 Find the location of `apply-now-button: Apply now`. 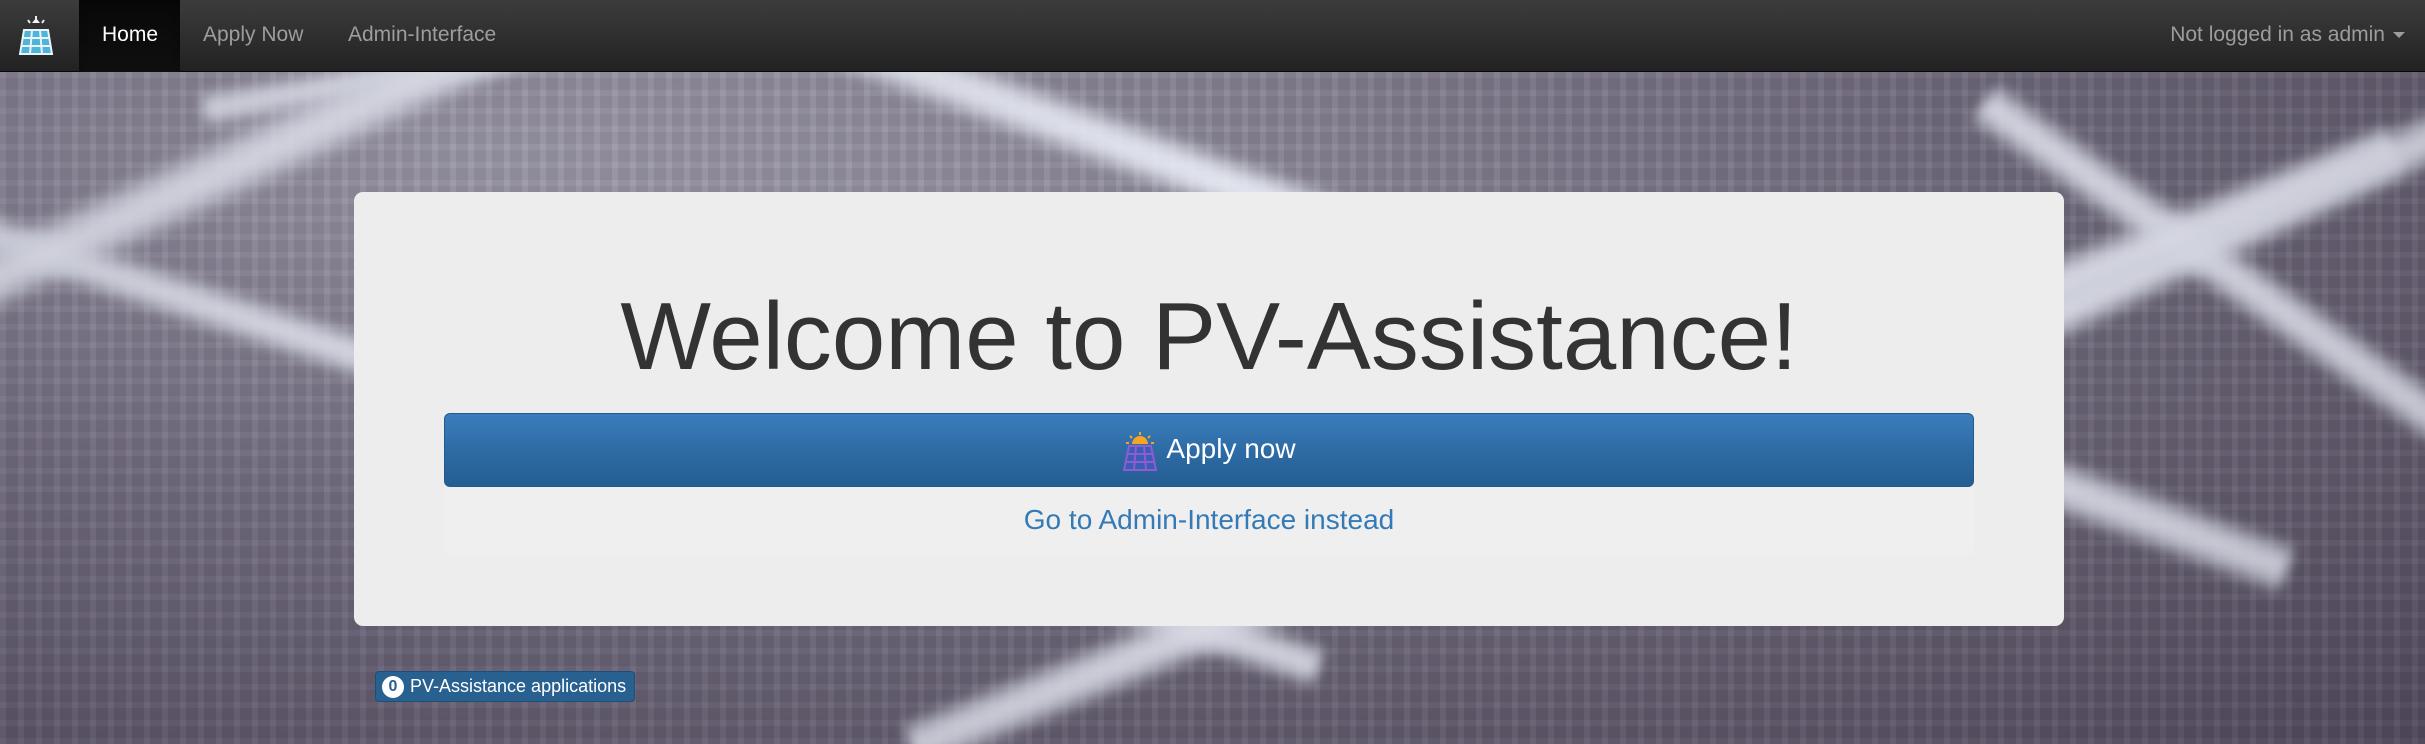

apply-now-button: Apply now is located at coordinates (1209, 450).